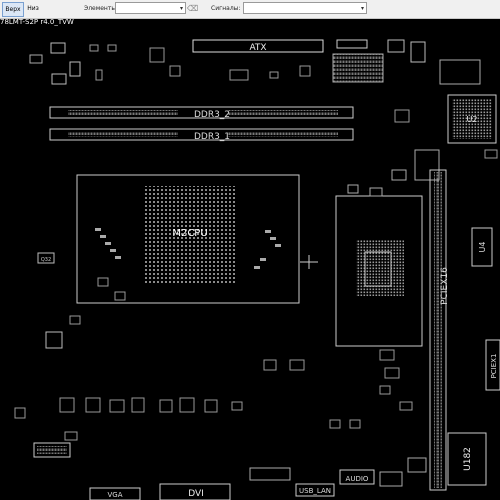 The image size is (500, 500). I want to click on vga-connector: VGA, so click(115, 493).